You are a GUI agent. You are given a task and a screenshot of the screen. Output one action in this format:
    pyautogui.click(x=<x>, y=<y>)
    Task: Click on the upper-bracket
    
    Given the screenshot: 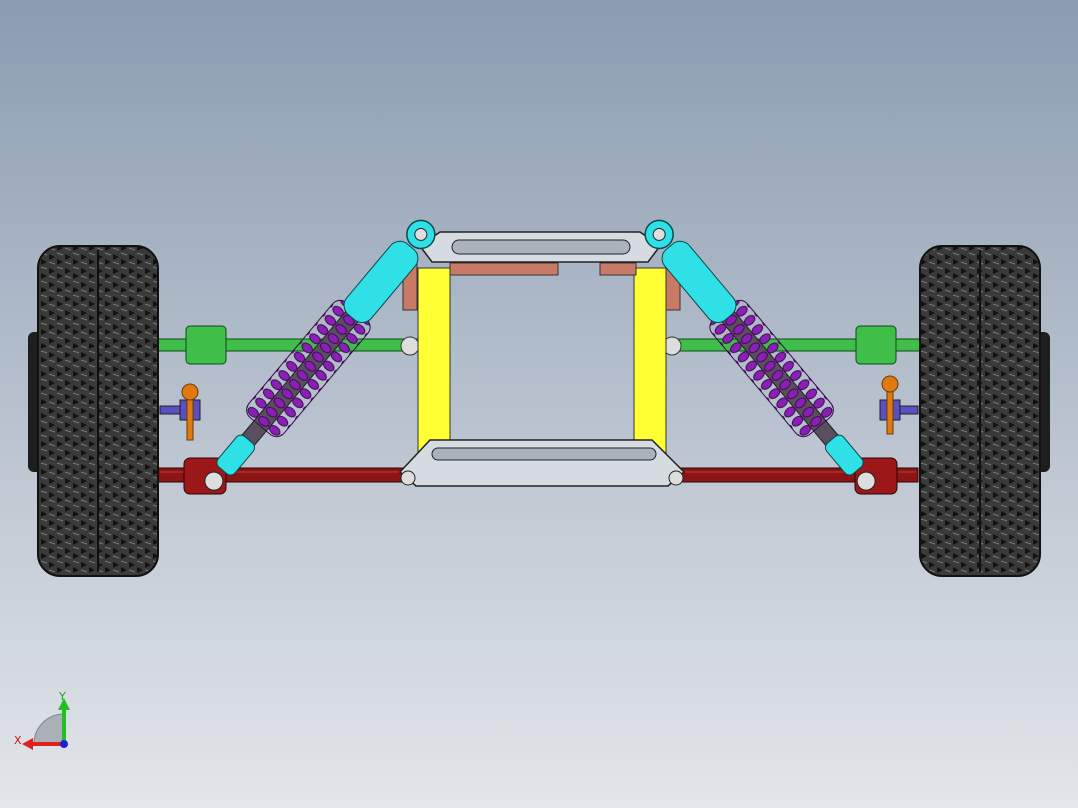 What is the action you would take?
    pyautogui.click(x=543, y=269)
    